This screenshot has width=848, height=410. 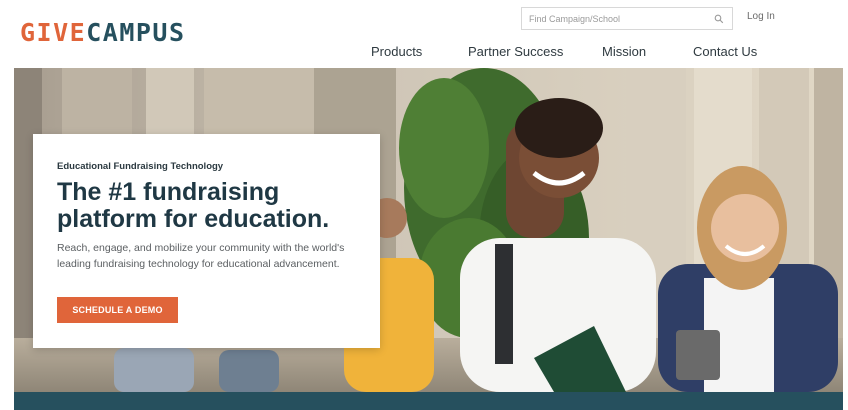 I want to click on login-link: Log In, so click(x=761, y=16).